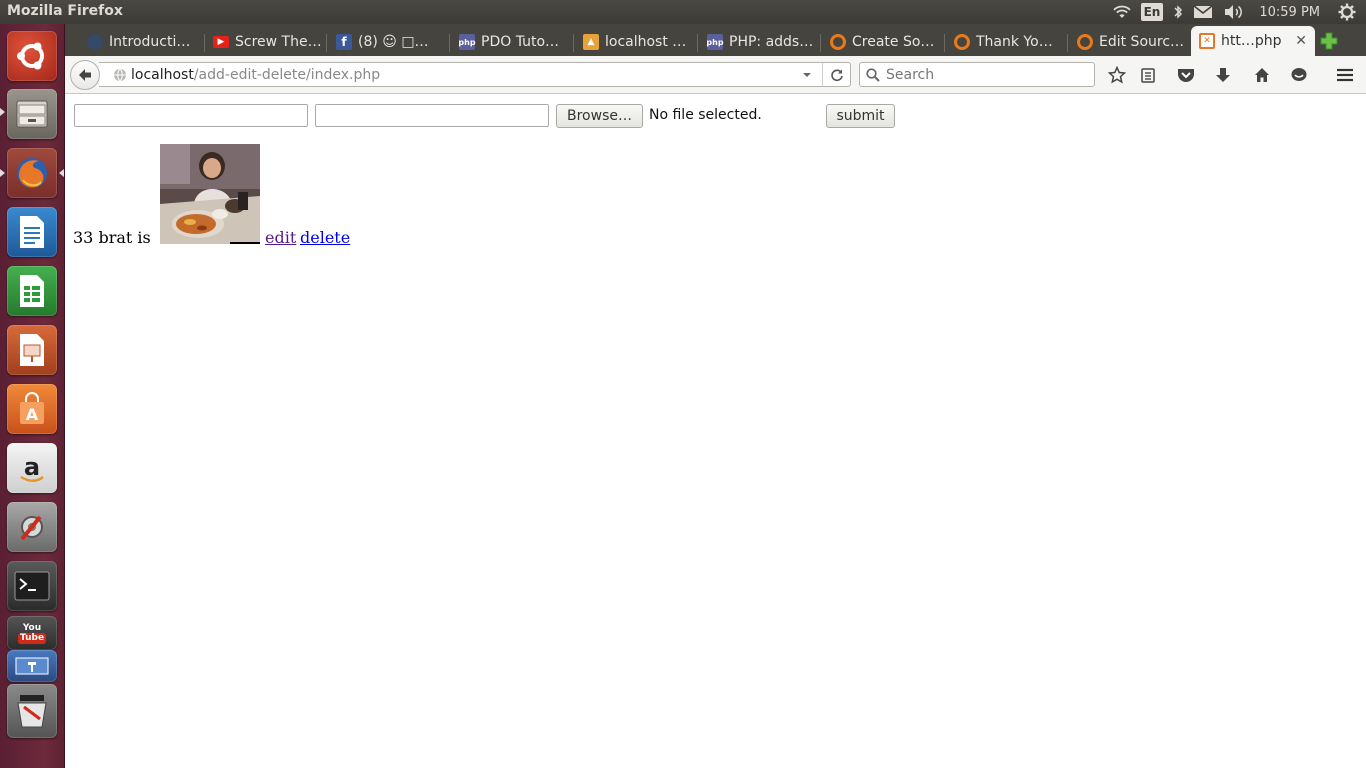  What do you see at coordinates (95, 42) in the screenshot?
I see `page-icon` at bounding box center [95, 42].